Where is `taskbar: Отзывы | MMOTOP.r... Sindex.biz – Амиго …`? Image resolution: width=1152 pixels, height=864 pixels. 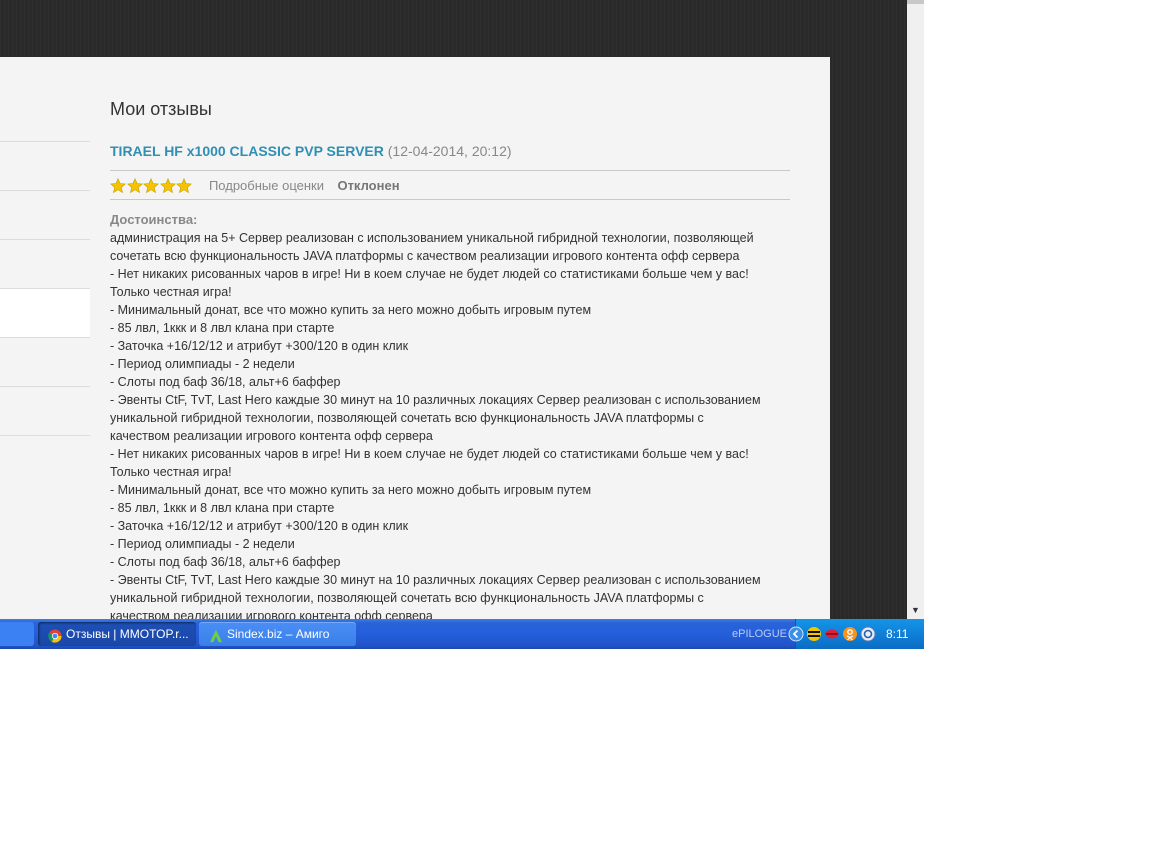
taskbar: Отзывы | MMOTOP.r... Sindex.biz – Амиго … is located at coordinates (462, 634).